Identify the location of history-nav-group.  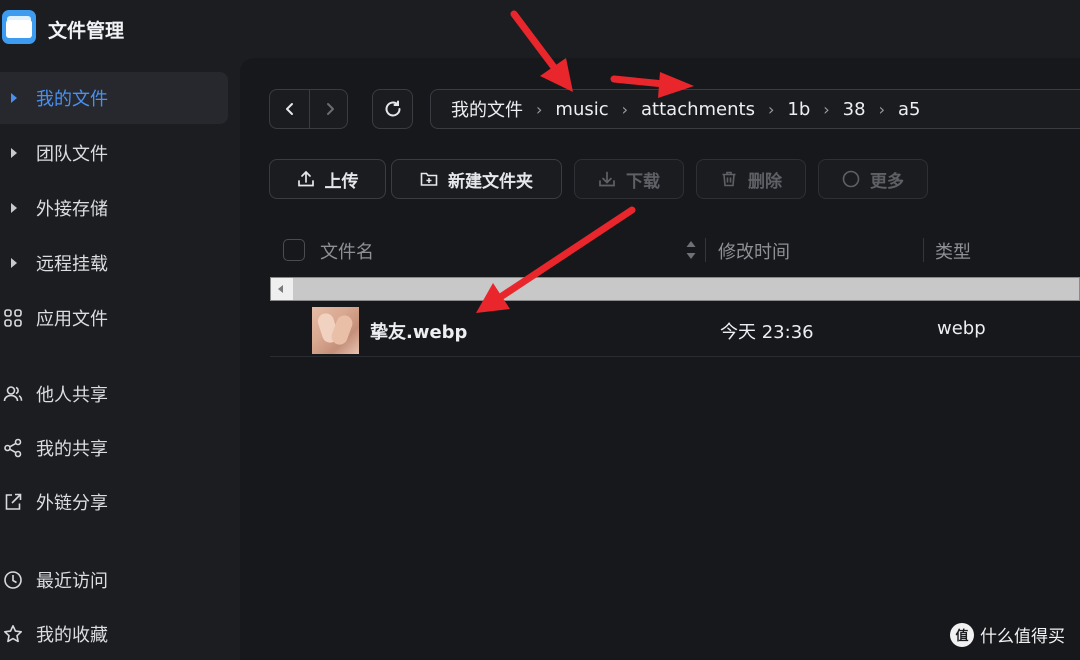
(308, 109).